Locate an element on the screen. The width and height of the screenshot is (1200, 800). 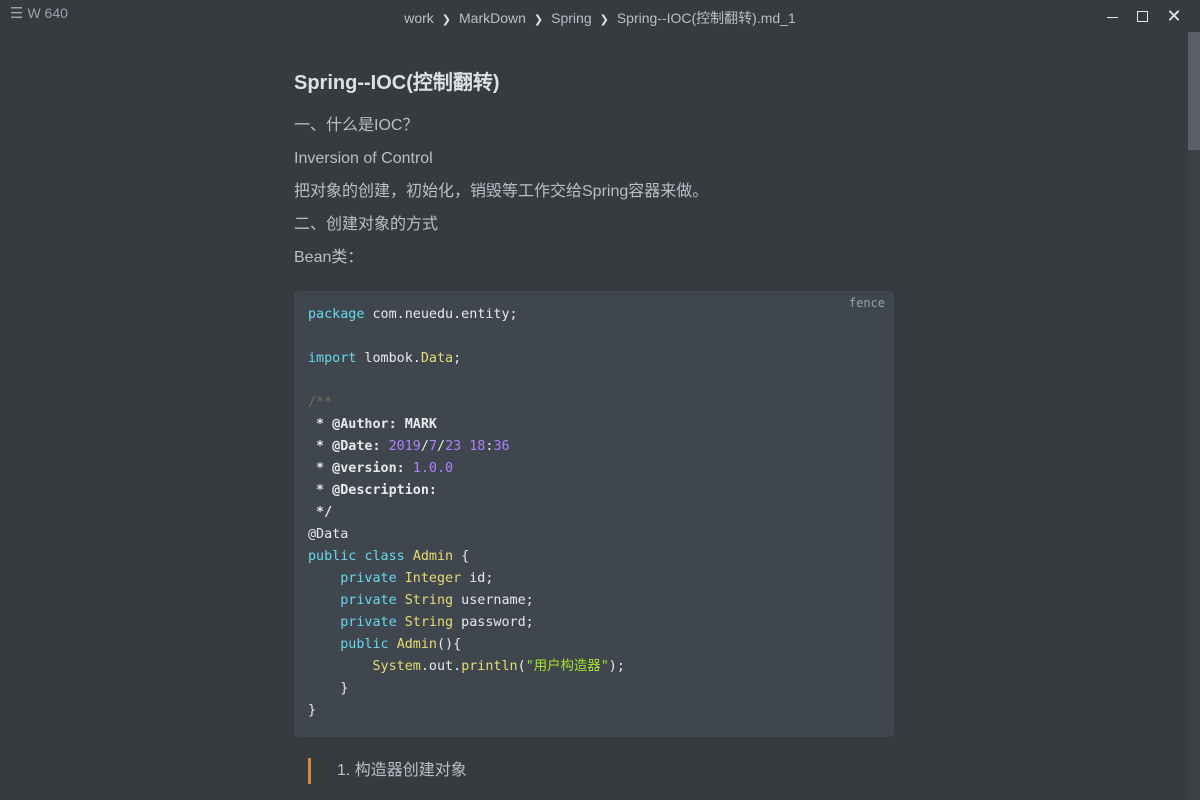
code-line: public class Admin { is located at coordinates (389, 556).